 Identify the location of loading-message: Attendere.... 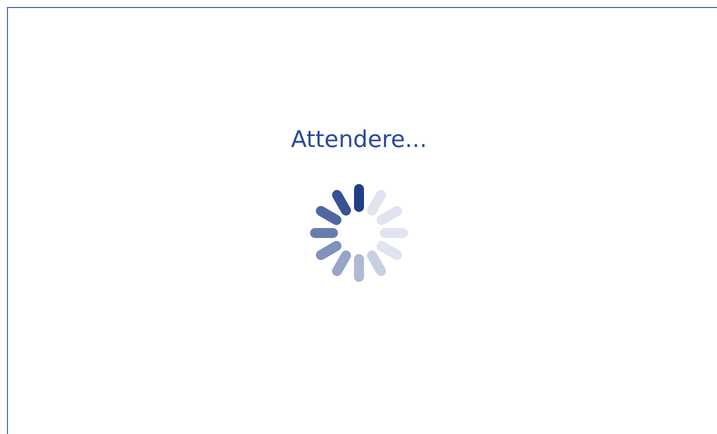
(359, 140).